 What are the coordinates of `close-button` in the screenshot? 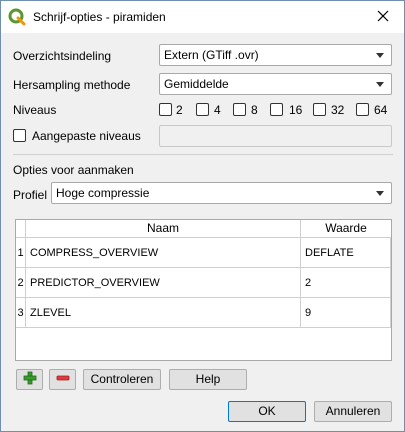 It's located at (383, 17).